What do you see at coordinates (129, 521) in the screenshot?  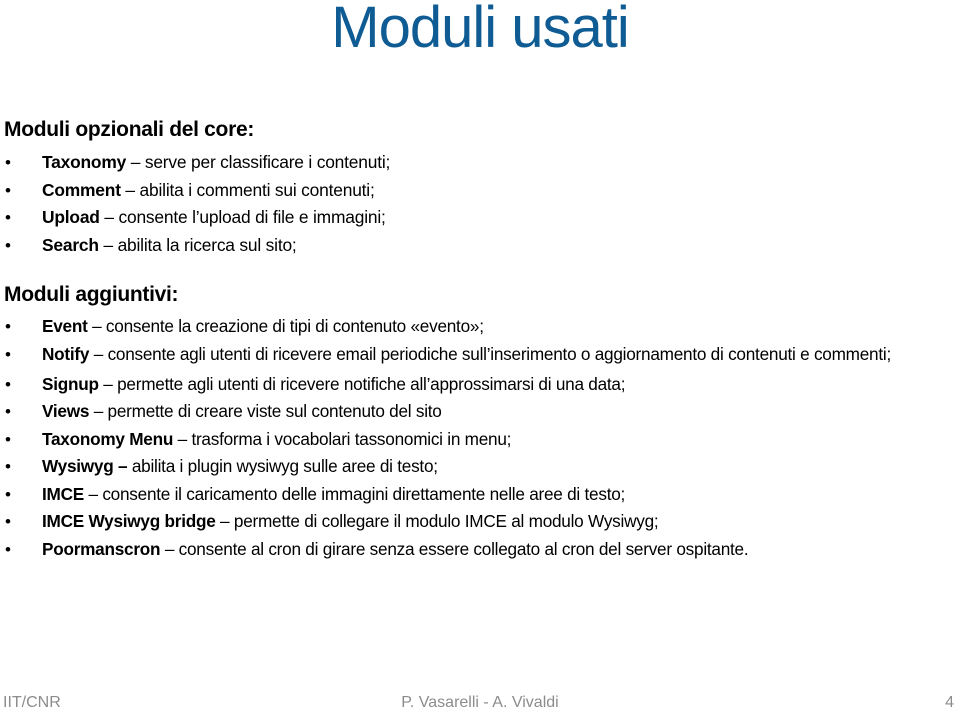 I see `module-name: IMCE Wysiwyg bridge` at bounding box center [129, 521].